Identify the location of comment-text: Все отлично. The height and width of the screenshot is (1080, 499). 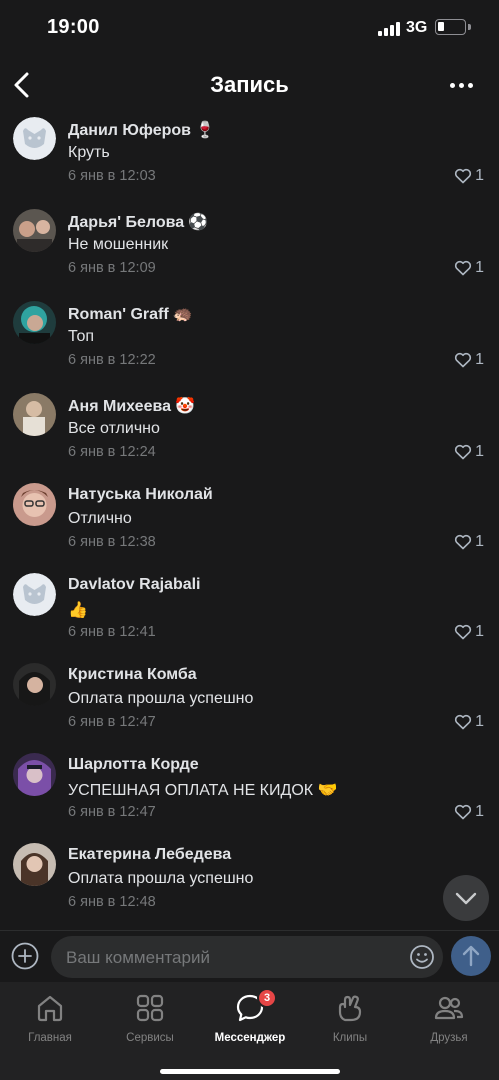
(114, 428).